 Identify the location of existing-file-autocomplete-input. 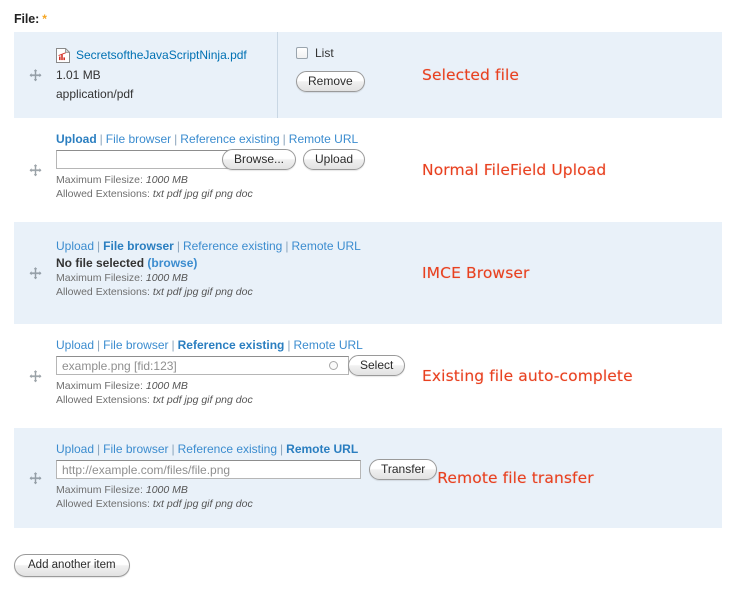
(202, 365).